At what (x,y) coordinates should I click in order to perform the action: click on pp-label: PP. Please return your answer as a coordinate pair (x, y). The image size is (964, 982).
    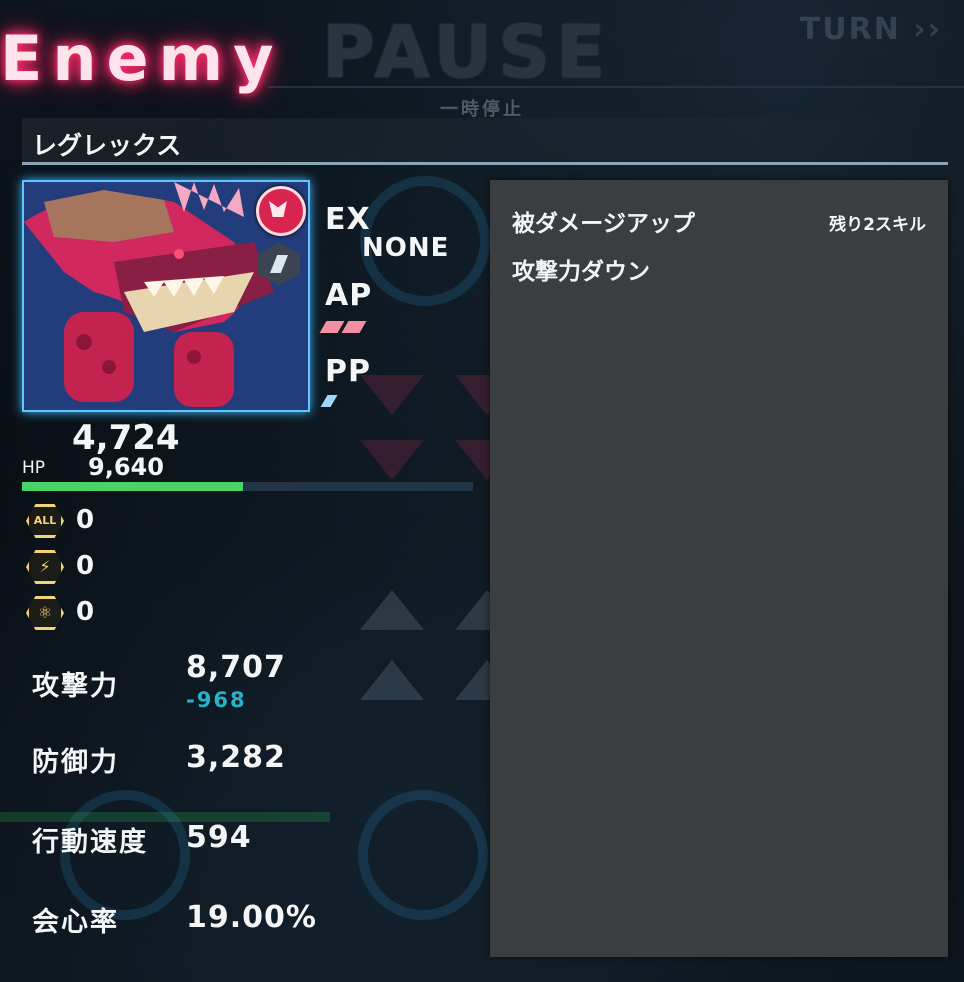
    Looking at the image, I should click on (348, 371).